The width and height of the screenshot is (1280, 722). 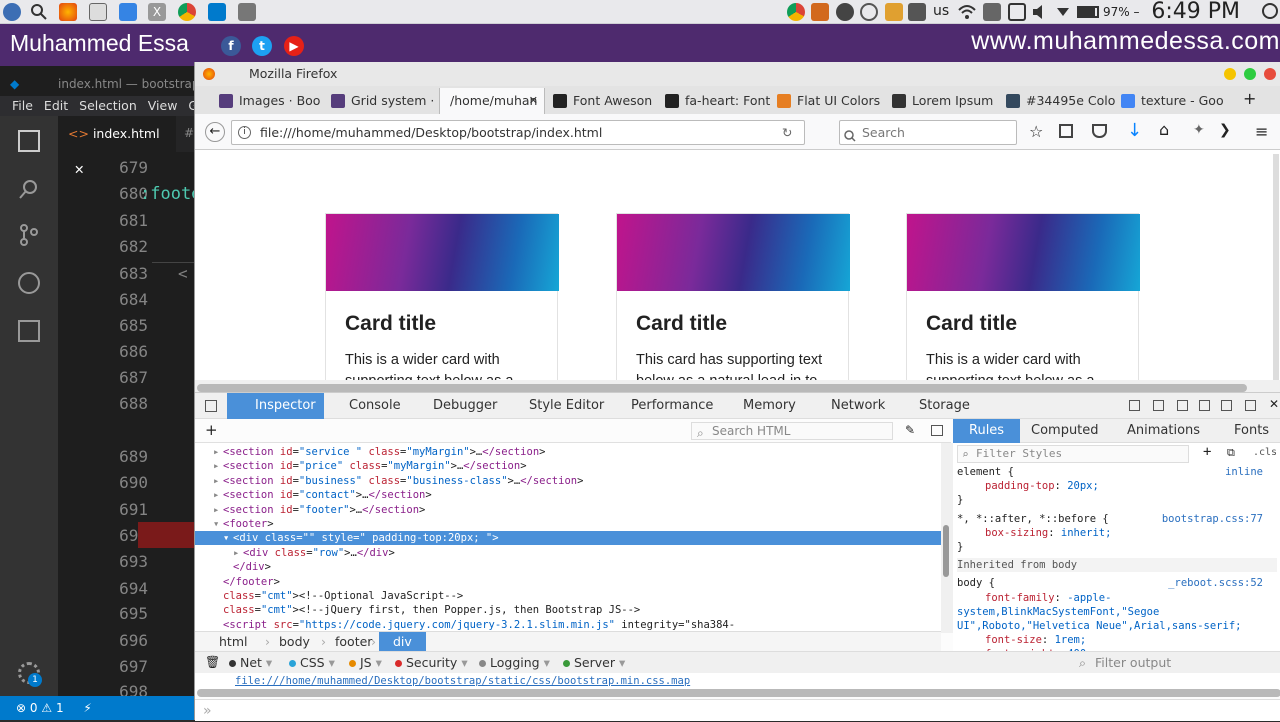 I want to click on devtools-tab-style-editor: Style Editor, so click(x=556, y=406).